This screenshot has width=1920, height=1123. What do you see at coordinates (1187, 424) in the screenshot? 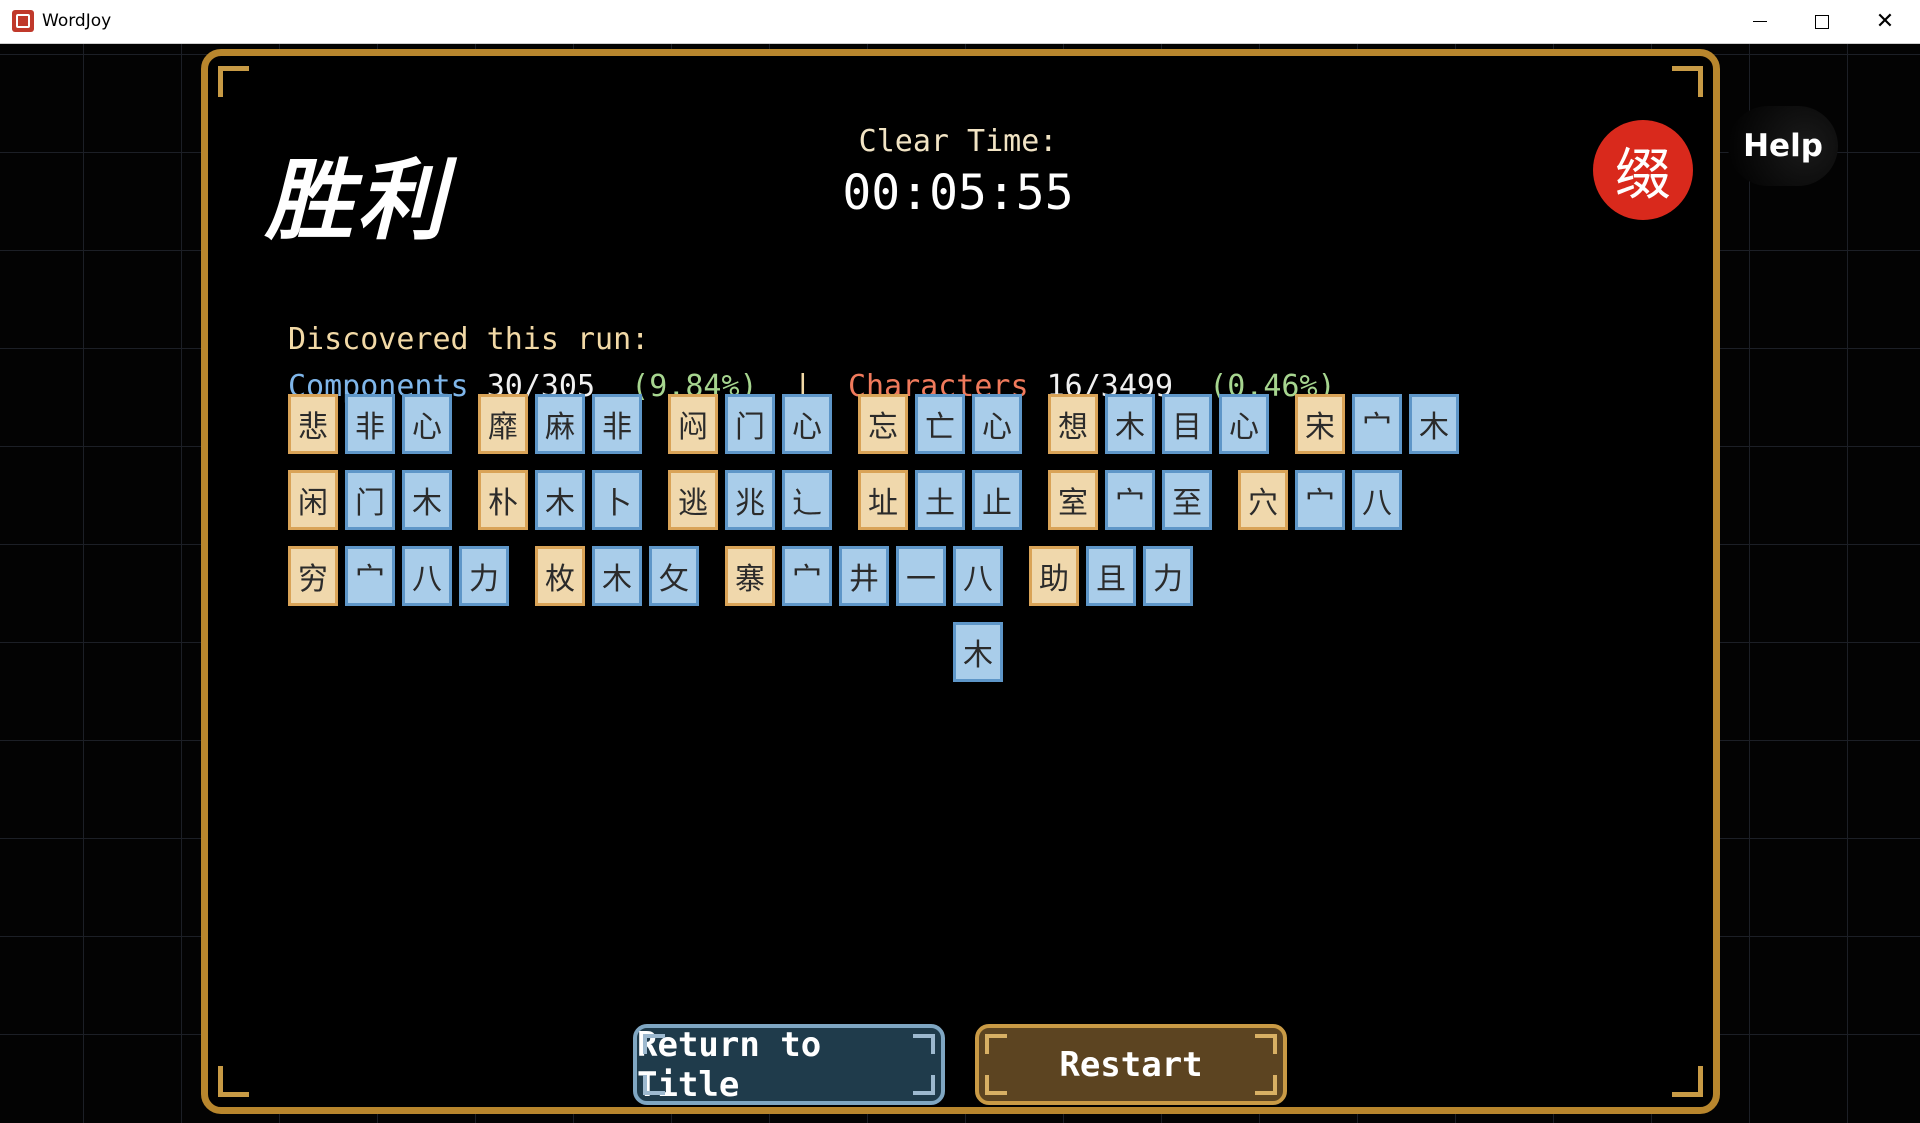
I see `component-tile: 目` at bounding box center [1187, 424].